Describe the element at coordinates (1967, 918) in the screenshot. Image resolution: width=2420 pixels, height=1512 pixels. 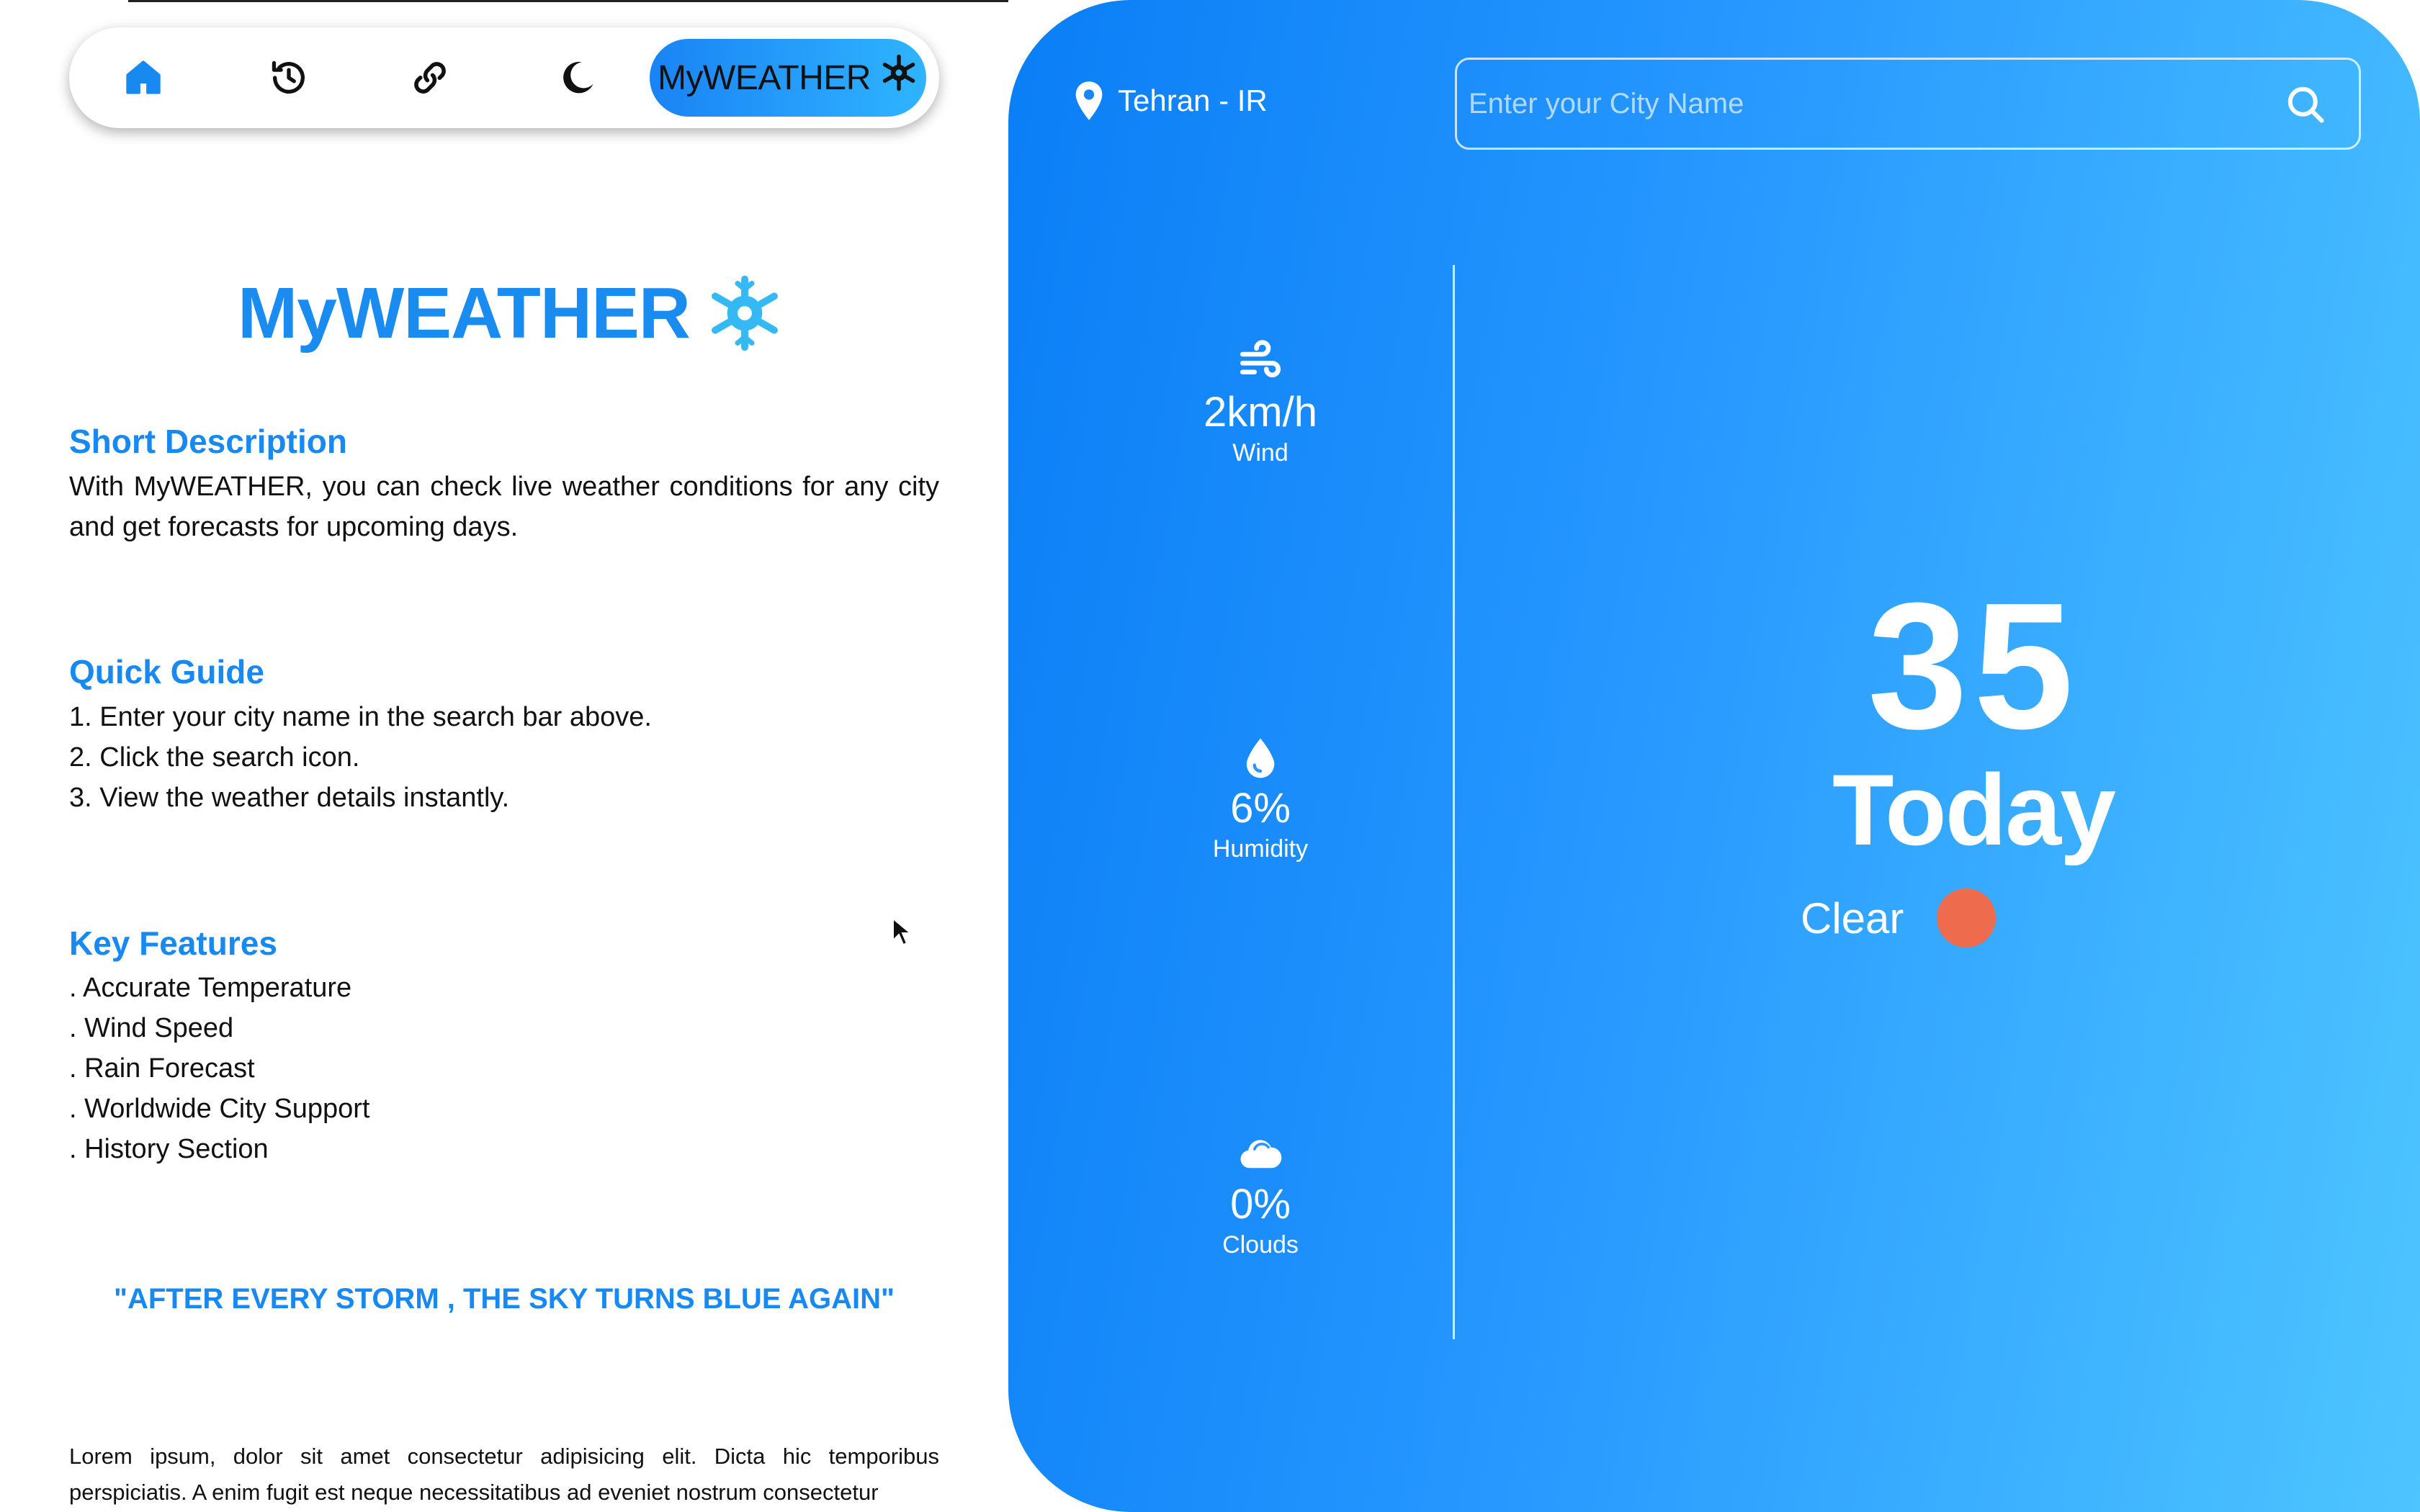
I see `sun-icon` at that location.